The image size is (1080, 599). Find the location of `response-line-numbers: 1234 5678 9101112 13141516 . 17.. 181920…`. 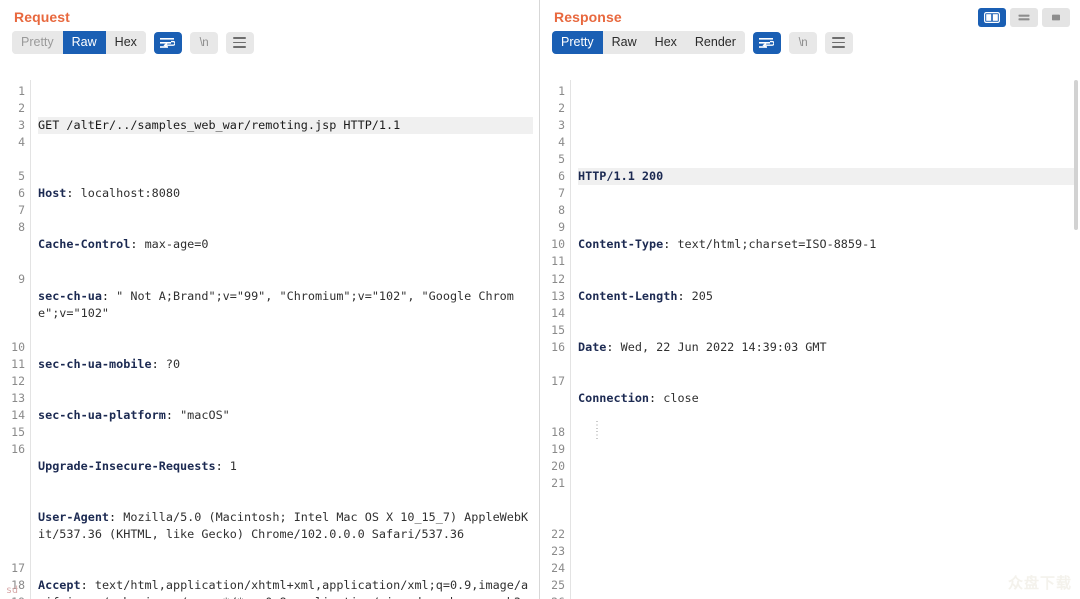

response-line-numbers: 1234 5678 9101112 13141516 . 17.. 181920… is located at coordinates (555, 339).